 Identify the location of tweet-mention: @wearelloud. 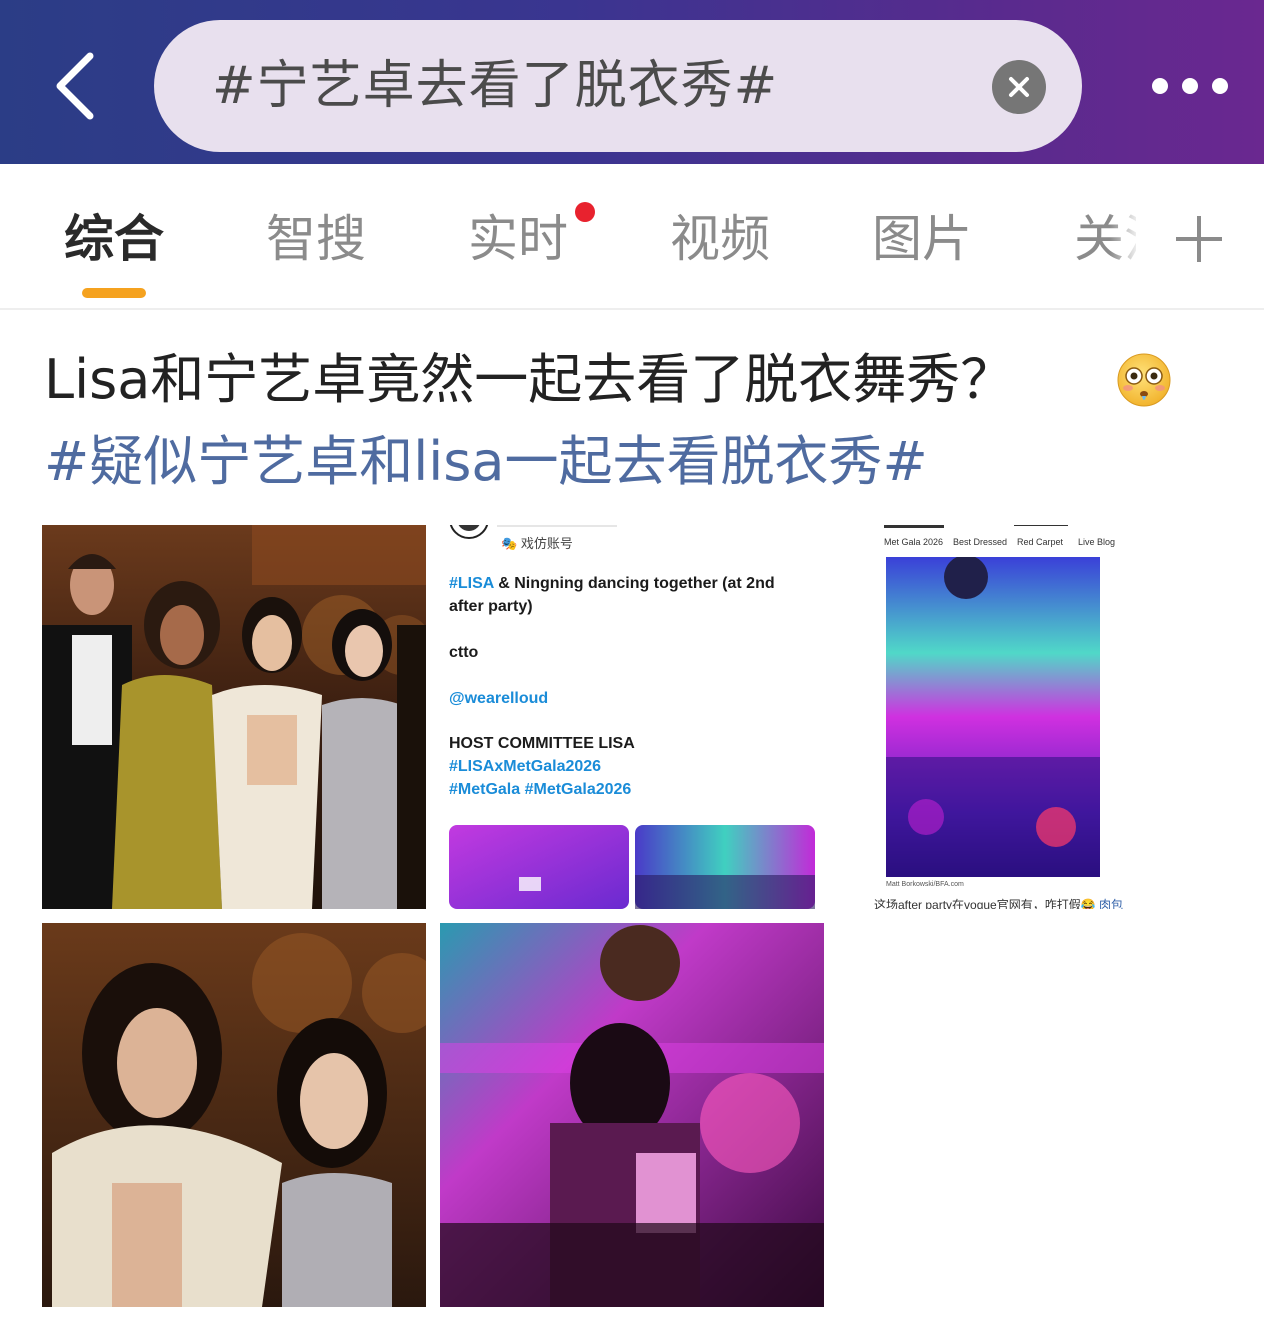
(499, 698).